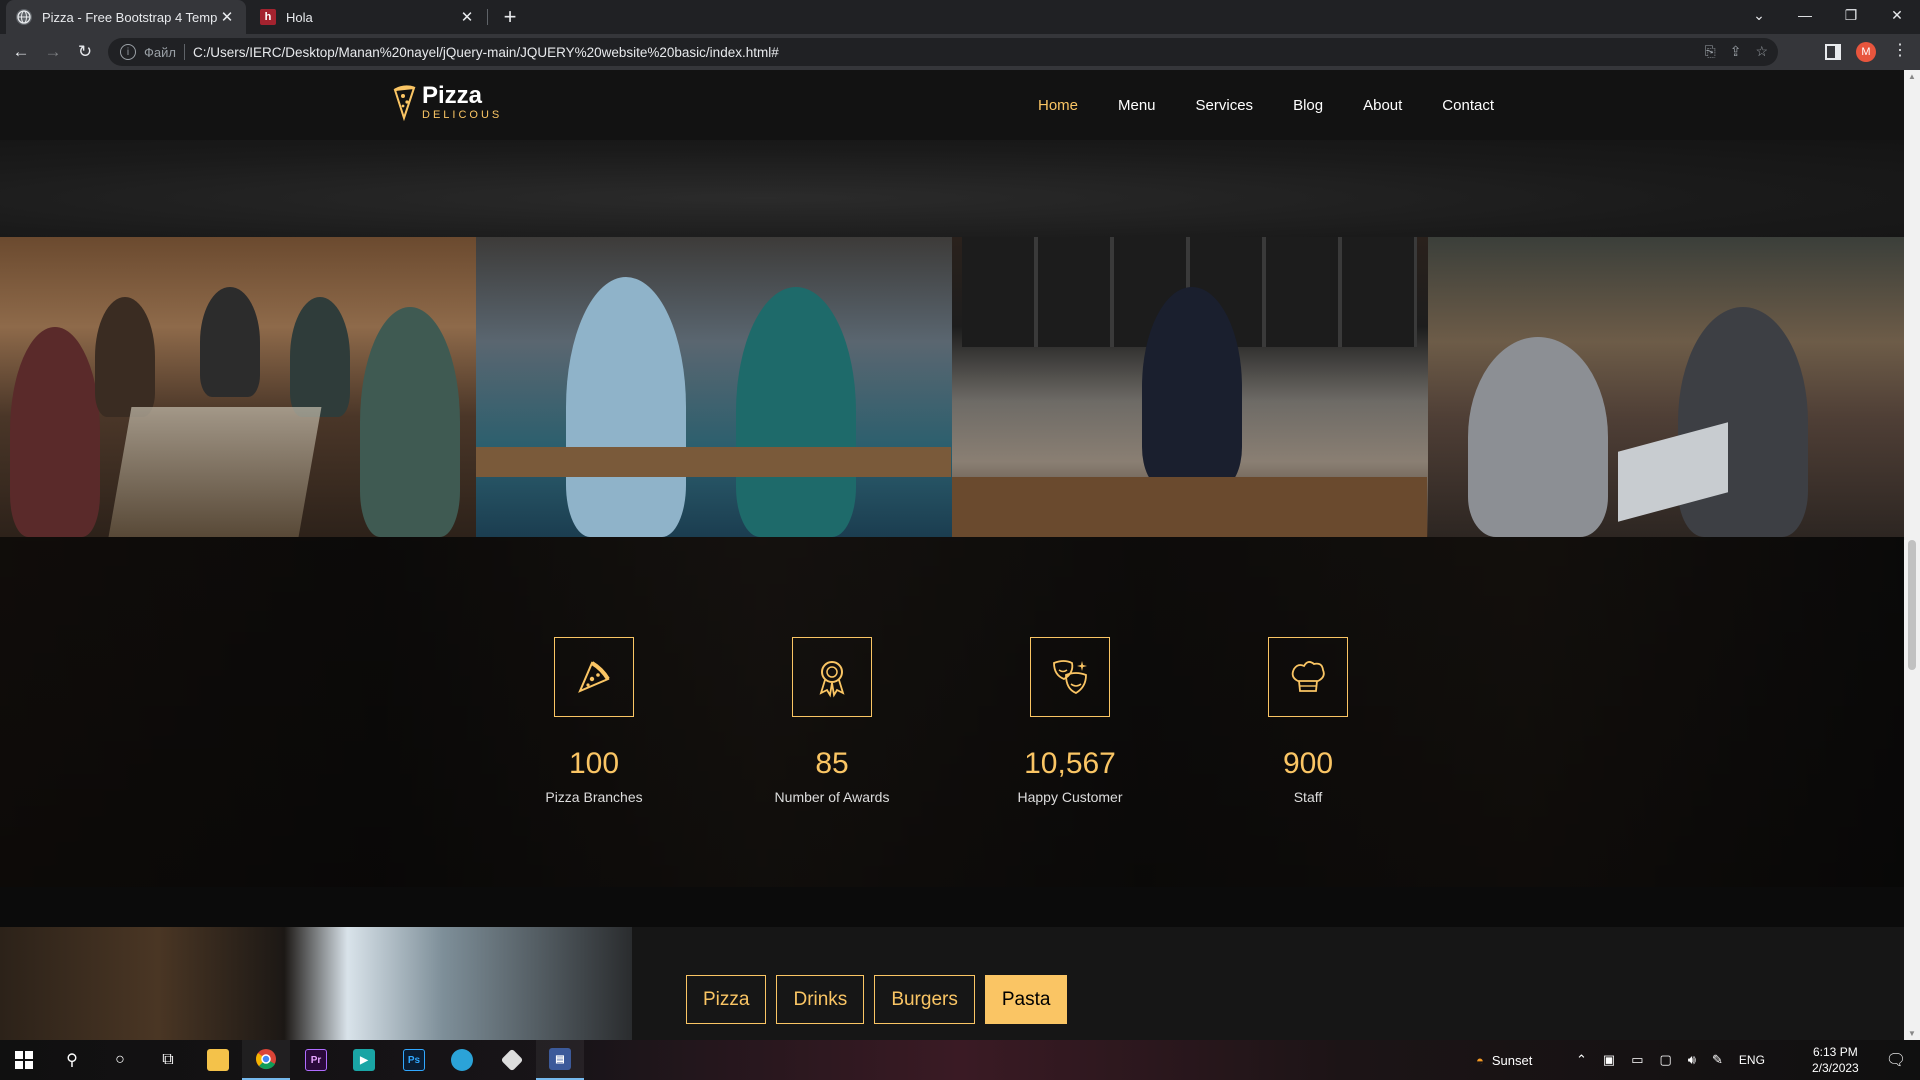  I want to click on scroll-down-icon: ▼, so click(1912, 1033).